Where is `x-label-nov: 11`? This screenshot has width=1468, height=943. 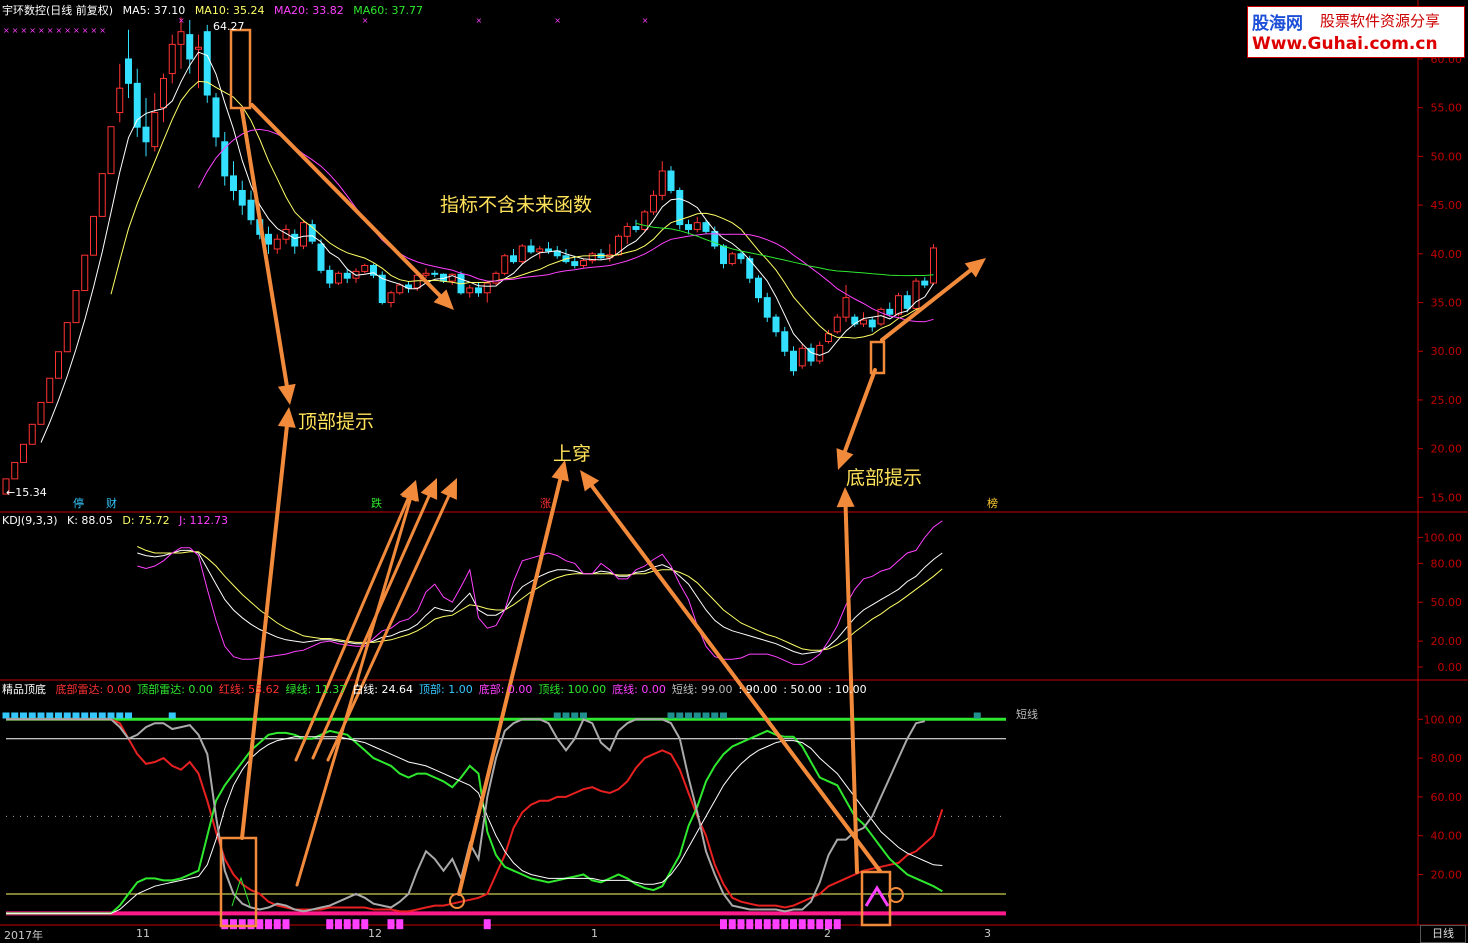
x-label-nov: 11 is located at coordinates (143, 933).